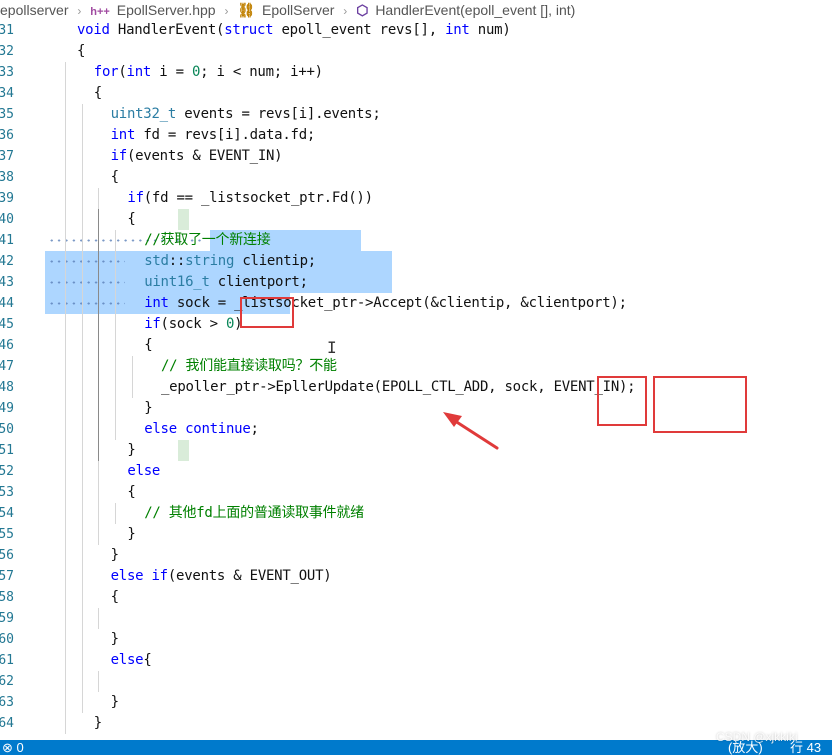  Describe the element at coordinates (416, 597) in the screenshot. I see `code-line: 58 {` at that location.